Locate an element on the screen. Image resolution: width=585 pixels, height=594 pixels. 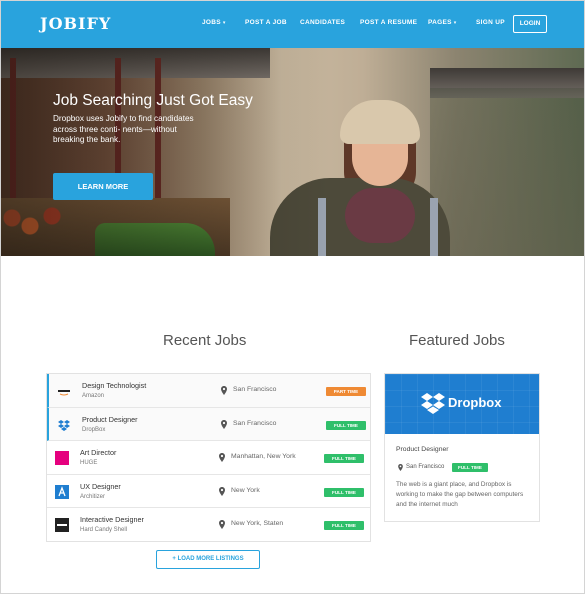
nav-item-label: JOBS is located at coordinates (211, 22).